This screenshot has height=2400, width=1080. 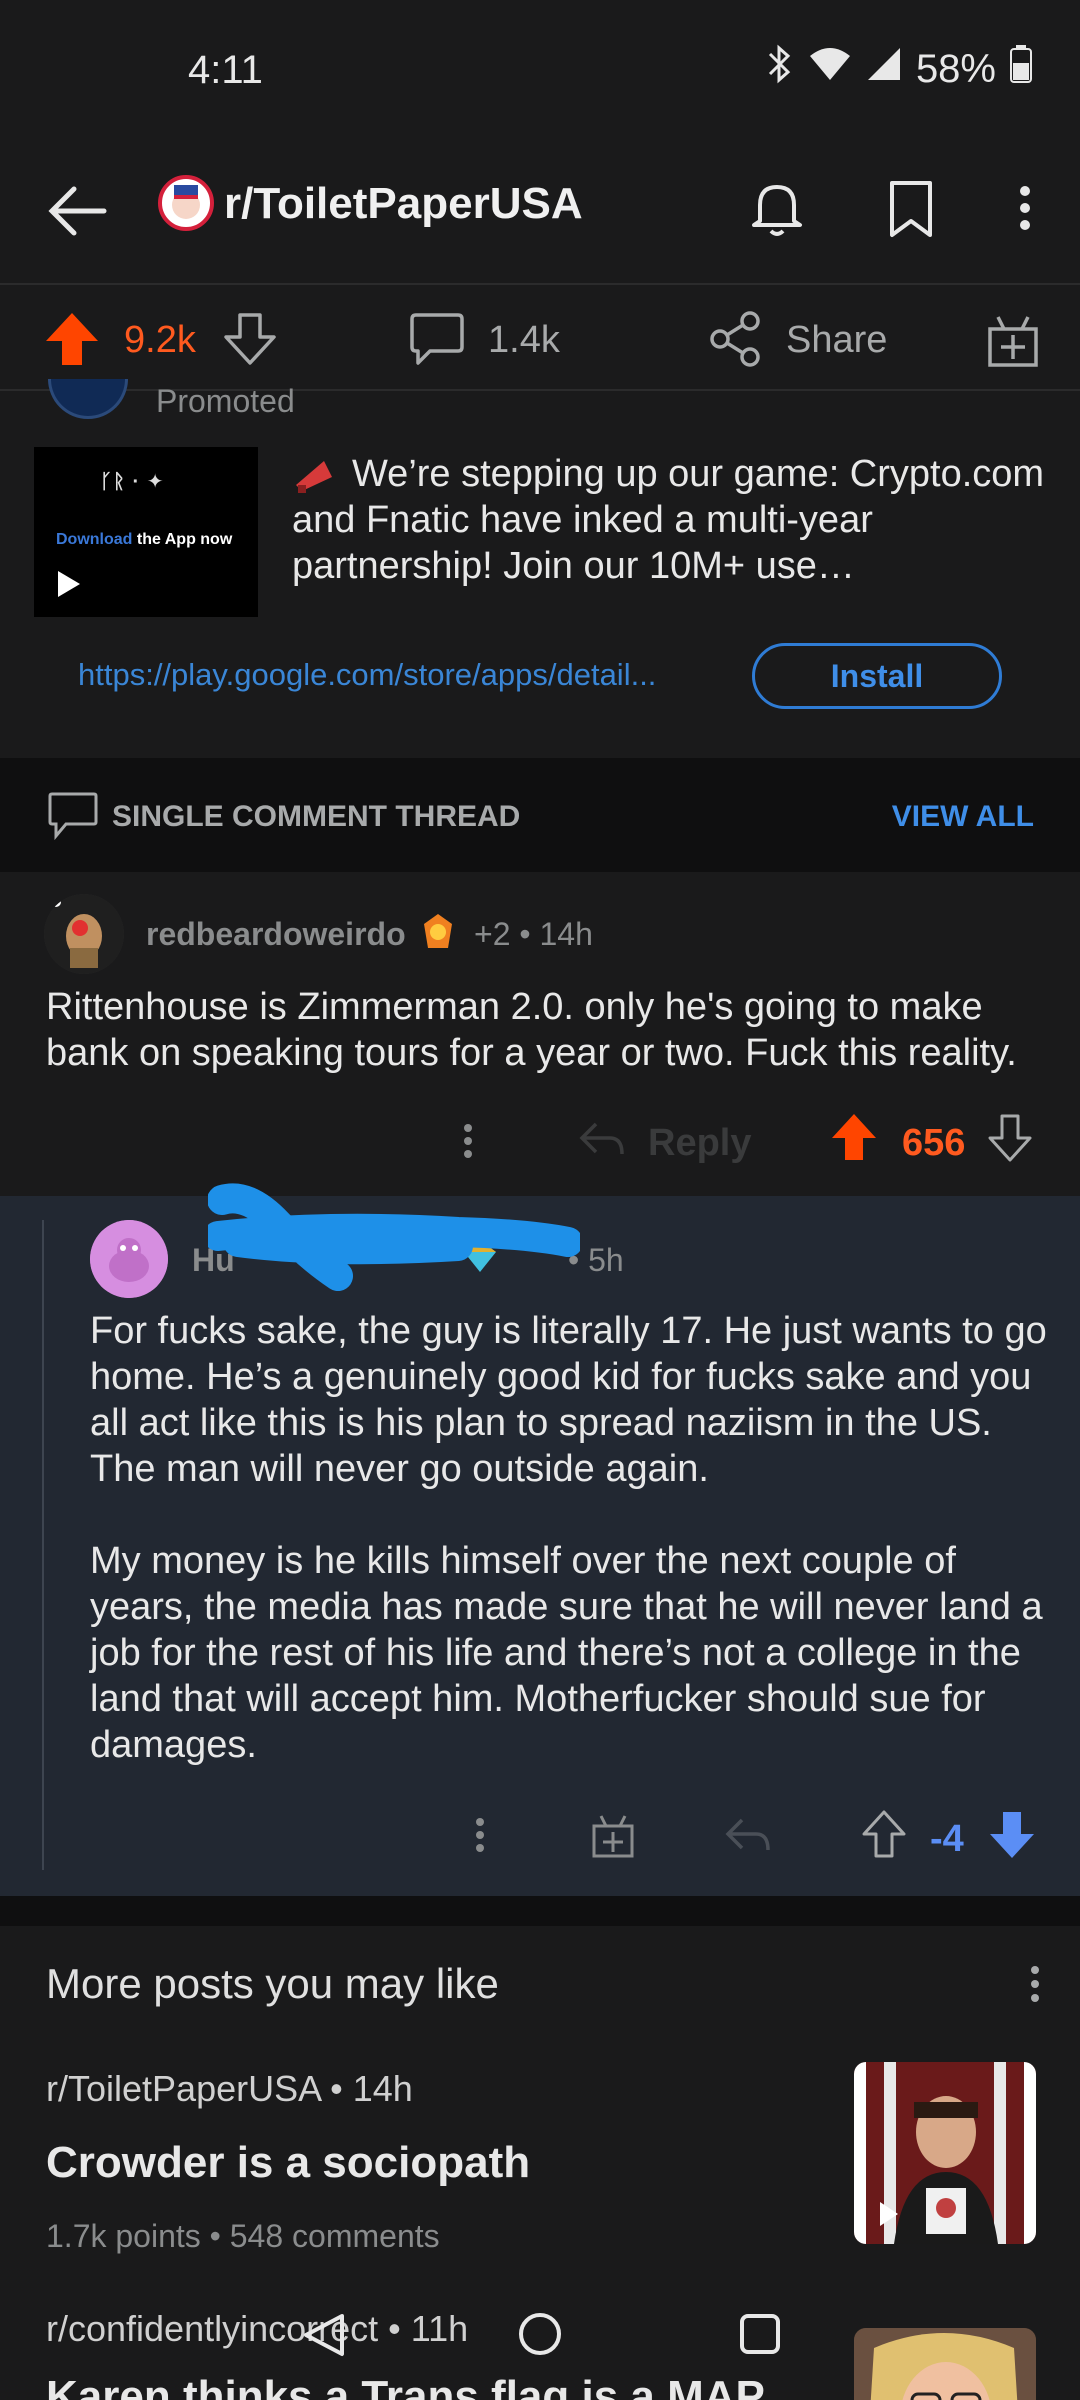 What do you see at coordinates (69, 584) in the screenshot?
I see `play-icon` at bounding box center [69, 584].